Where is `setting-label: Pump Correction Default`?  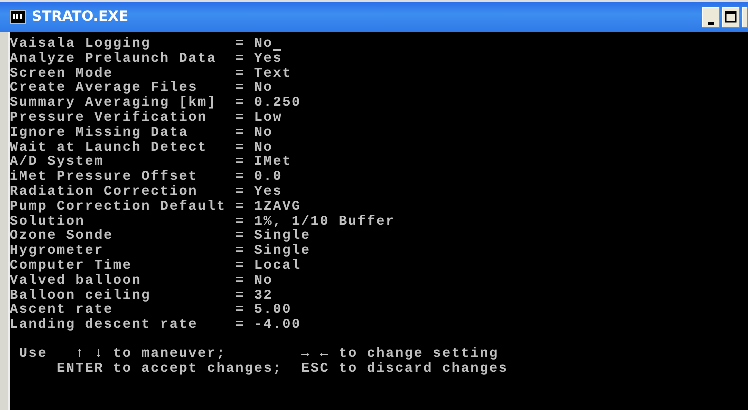 setting-label: Pump Correction Default is located at coordinates (119, 207).